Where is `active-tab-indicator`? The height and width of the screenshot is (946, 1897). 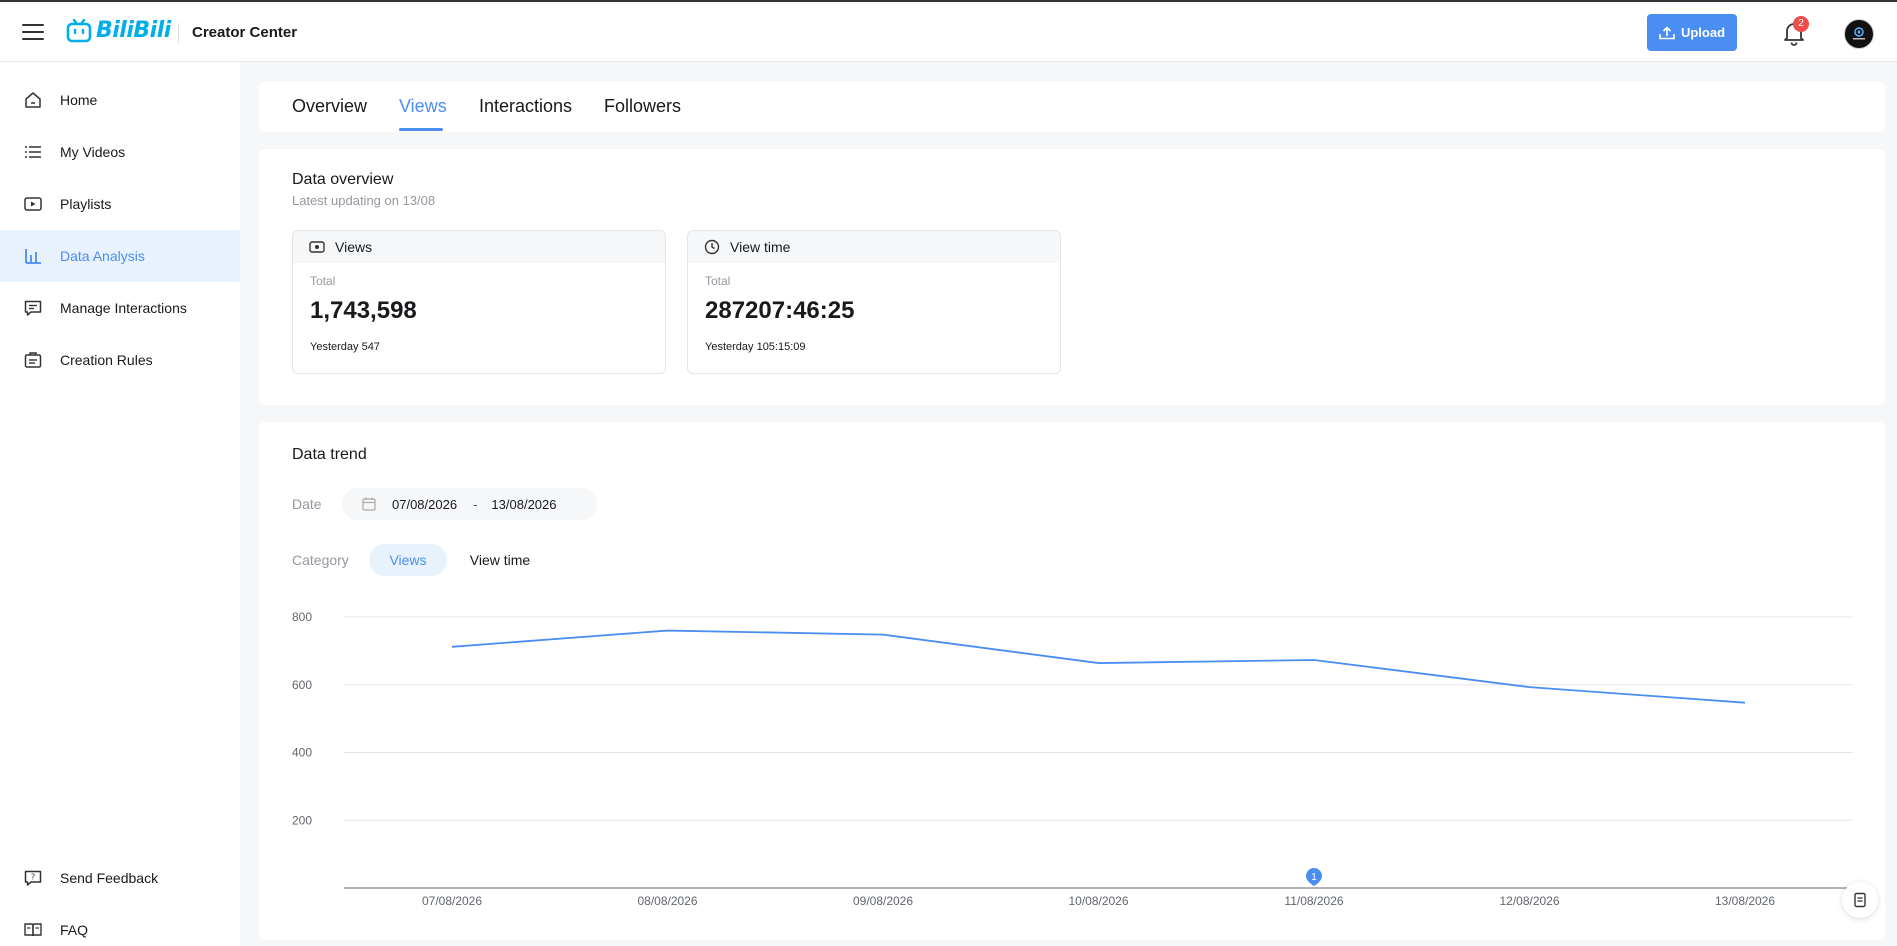 active-tab-indicator is located at coordinates (421, 129).